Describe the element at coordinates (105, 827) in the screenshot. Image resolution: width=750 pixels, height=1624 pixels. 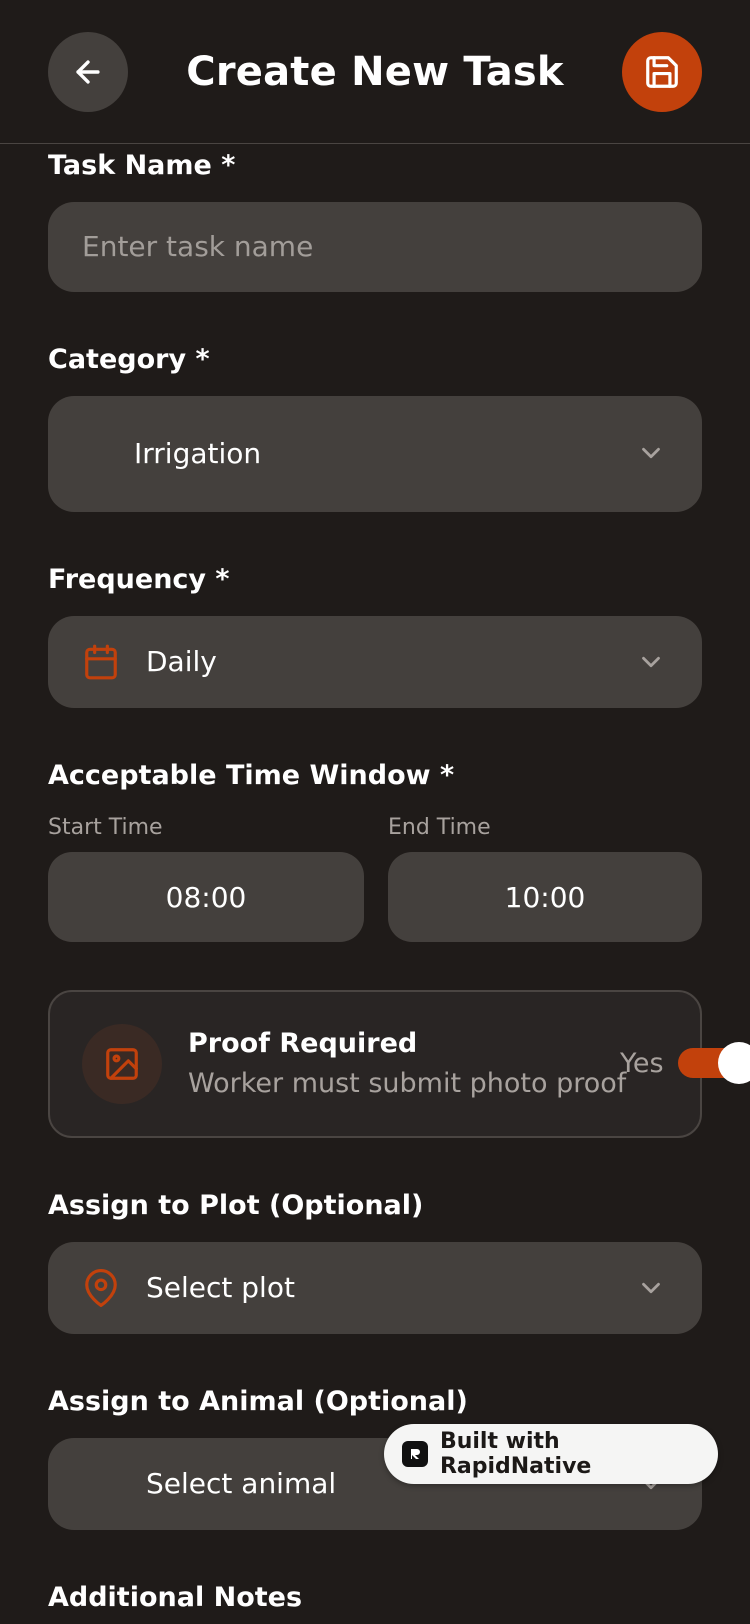
I see `start-time-label: Start Time` at that location.